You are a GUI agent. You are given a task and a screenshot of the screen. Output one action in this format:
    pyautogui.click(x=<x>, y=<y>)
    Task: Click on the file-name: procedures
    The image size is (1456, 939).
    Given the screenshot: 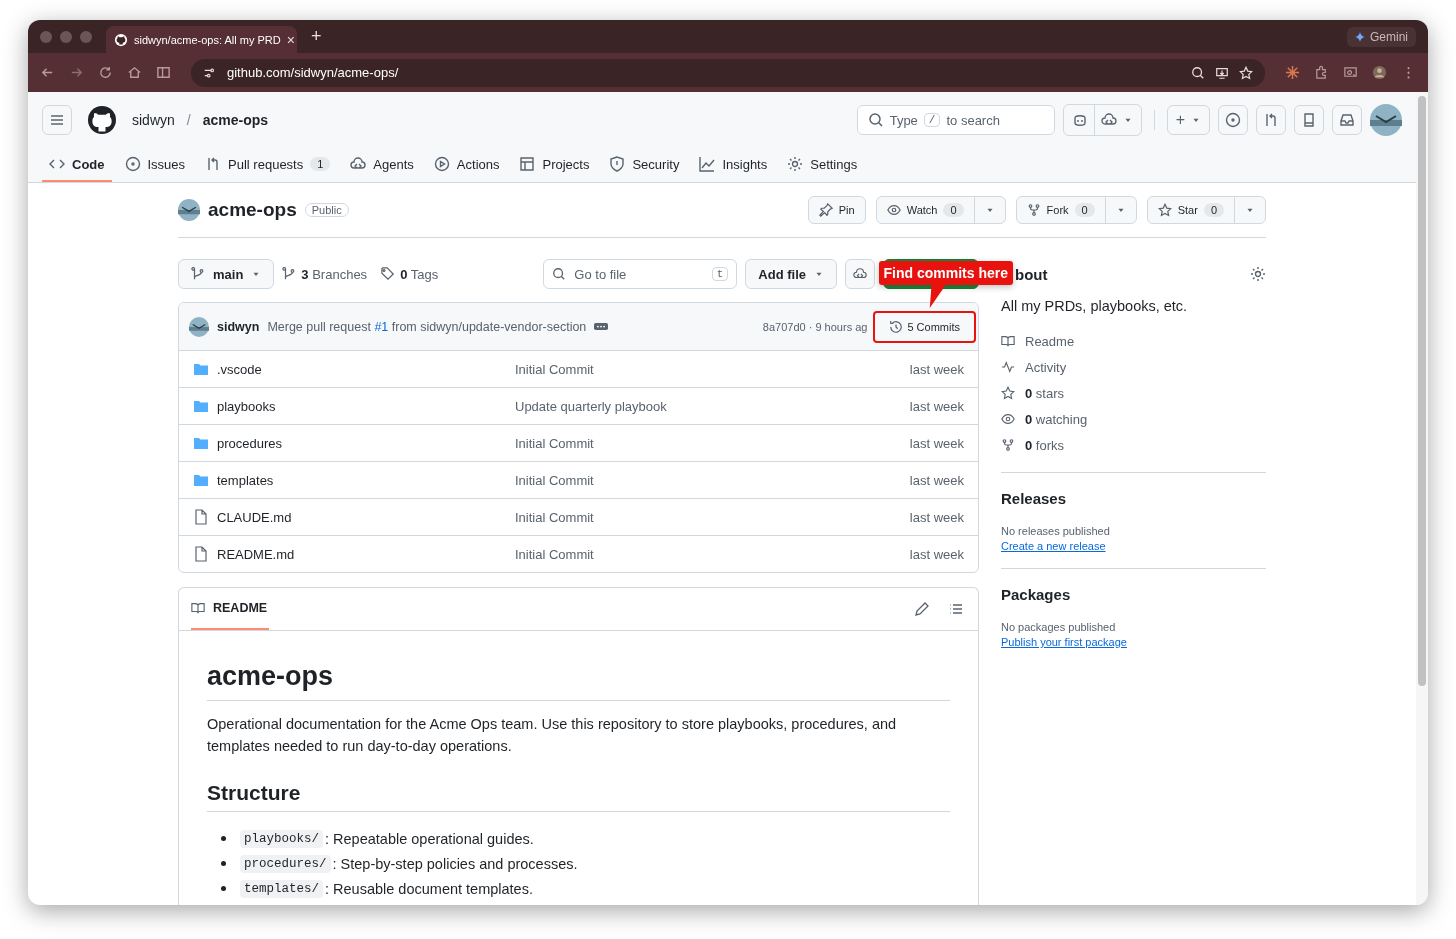 What is the action you would take?
    pyautogui.click(x=362, y=443)
    